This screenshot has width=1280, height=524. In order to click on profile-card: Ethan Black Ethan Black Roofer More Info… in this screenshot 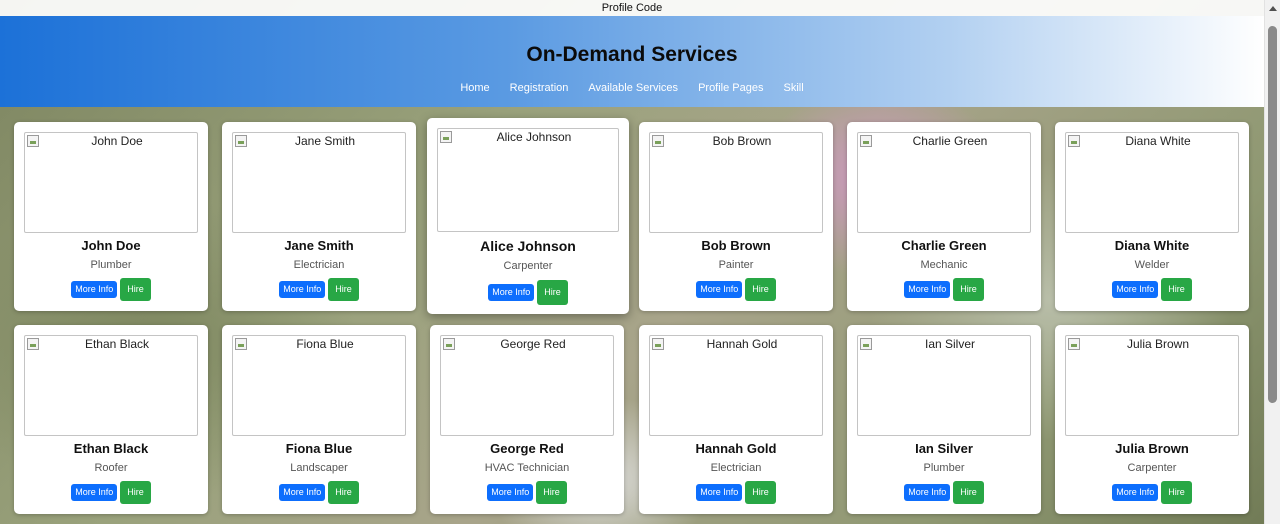, I will do `click(111, 419)`.